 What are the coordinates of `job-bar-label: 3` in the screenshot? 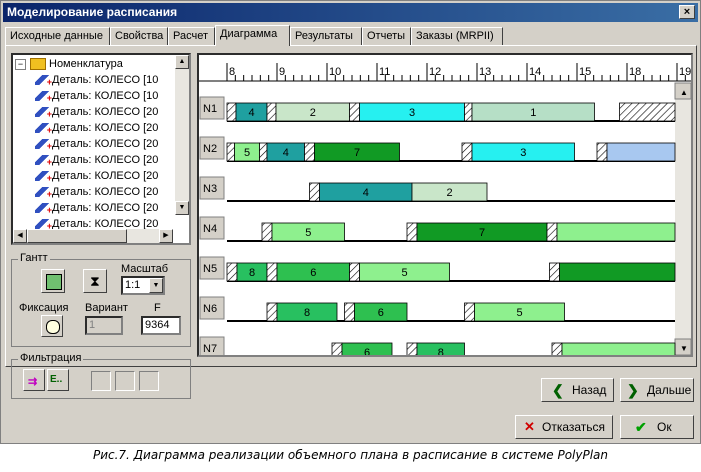 It's located at (523, 153).